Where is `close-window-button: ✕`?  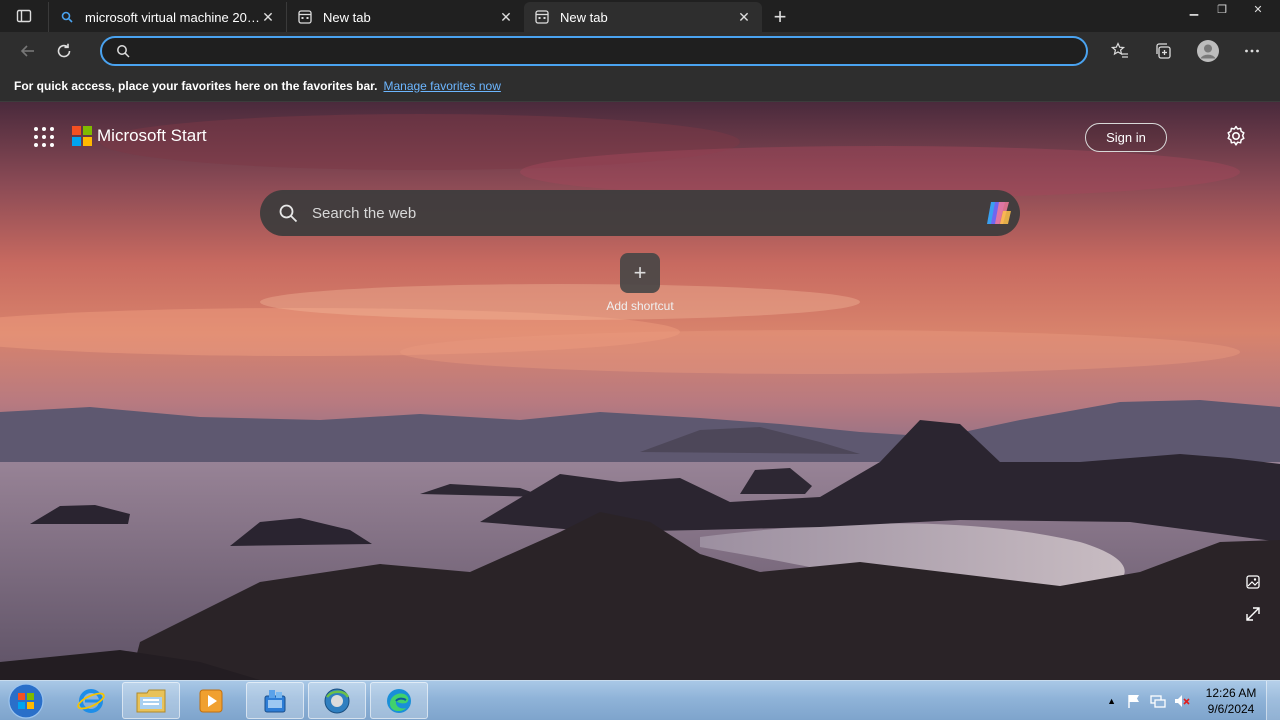
close-window-button: ✕ is located at coordinates (1258, 9).